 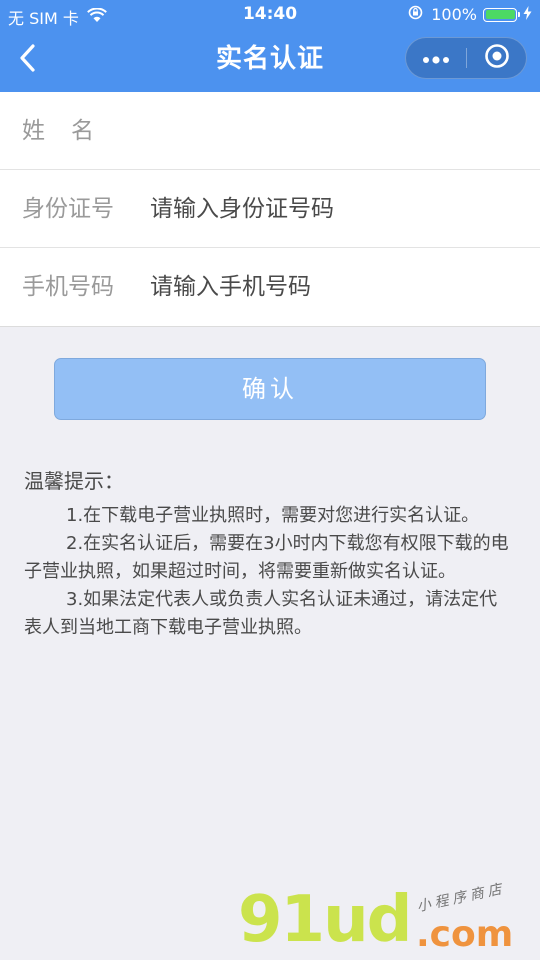 I want to click on id-number-row: 身份证号, so click(x=270, y=209).